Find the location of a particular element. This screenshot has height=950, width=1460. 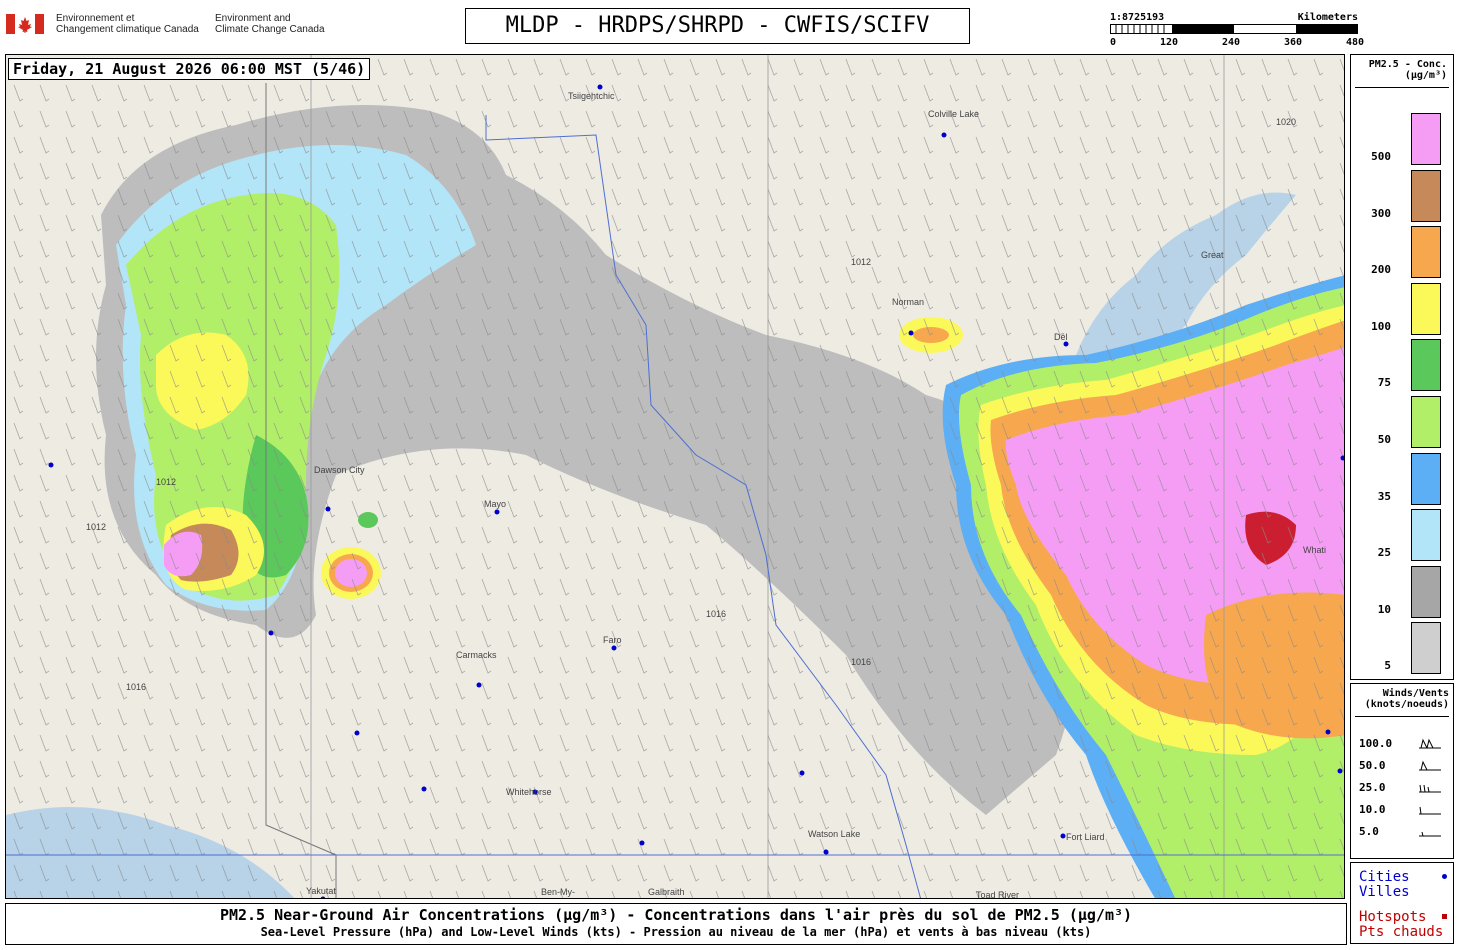

wind-speed-row: 50.0 is located at coordinates (1402, 770).